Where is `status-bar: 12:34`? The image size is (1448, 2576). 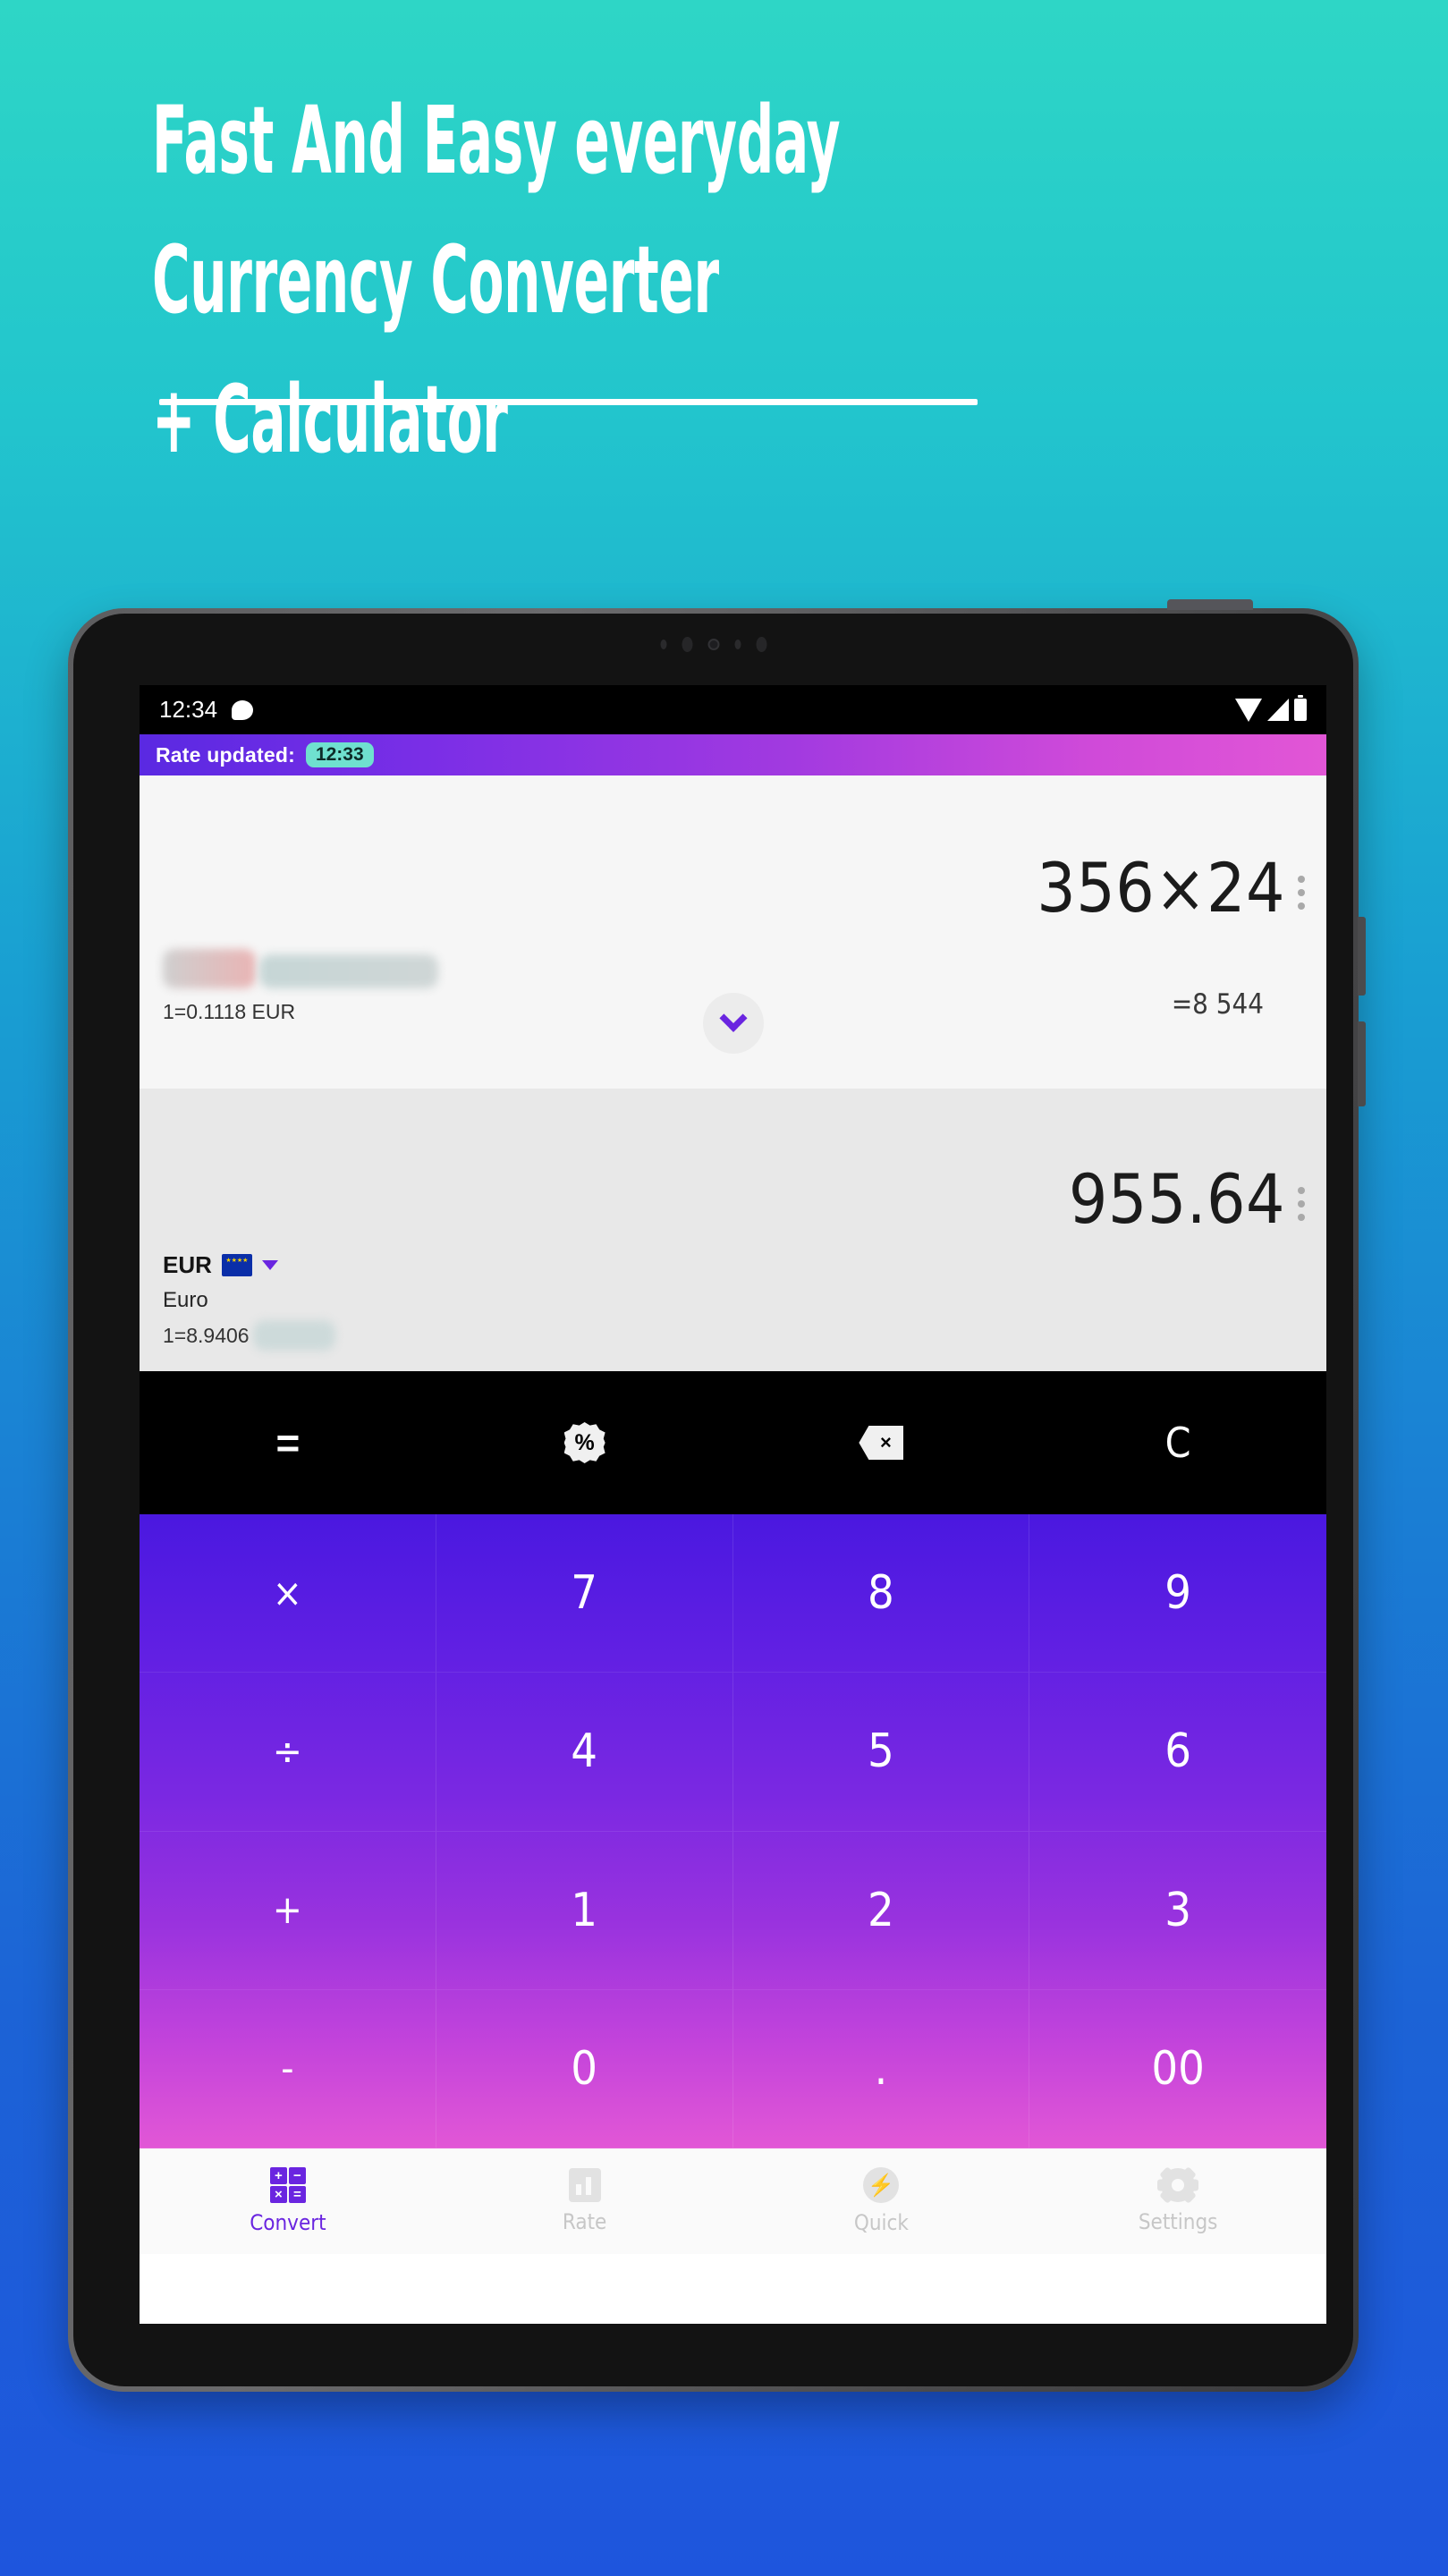 status-bar: 12:34 is located at coordinates (733, 709).